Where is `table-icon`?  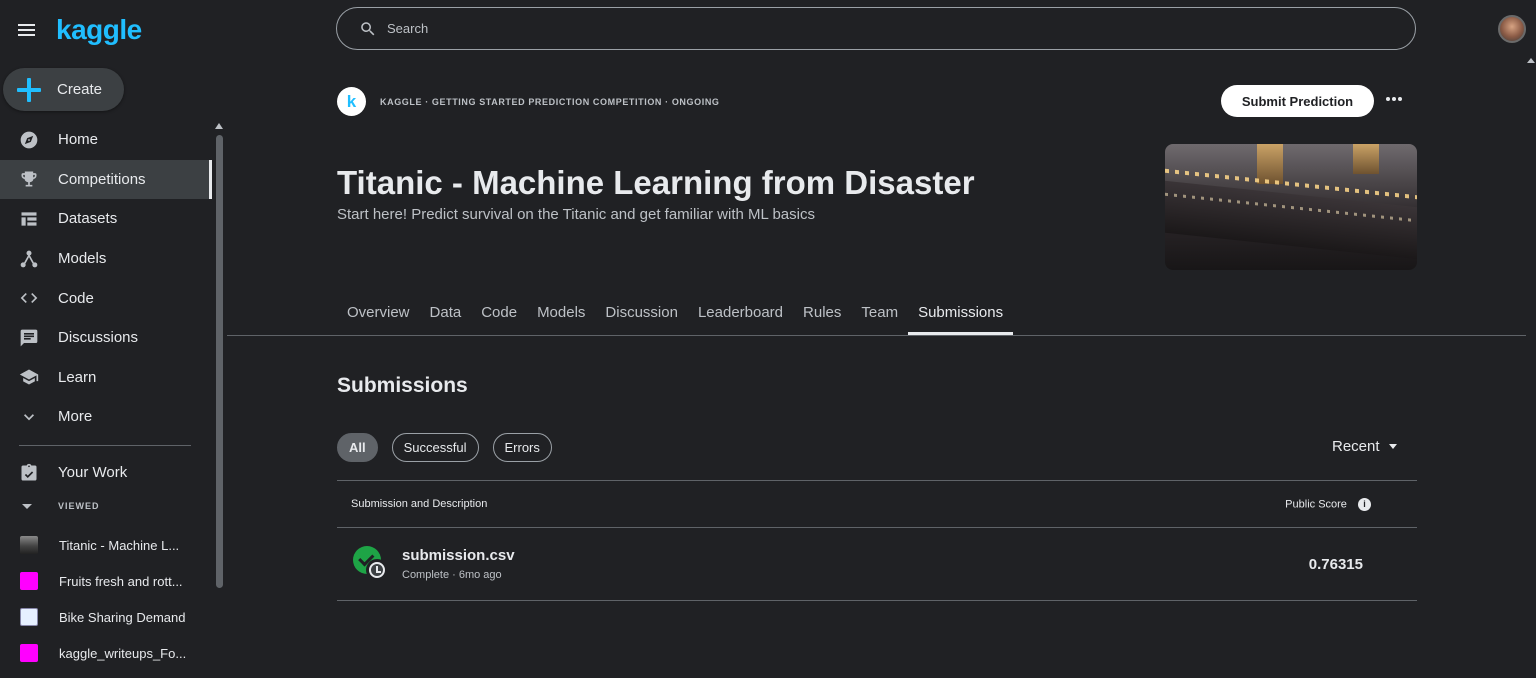
table-icon is located at coordinates (29, 219).